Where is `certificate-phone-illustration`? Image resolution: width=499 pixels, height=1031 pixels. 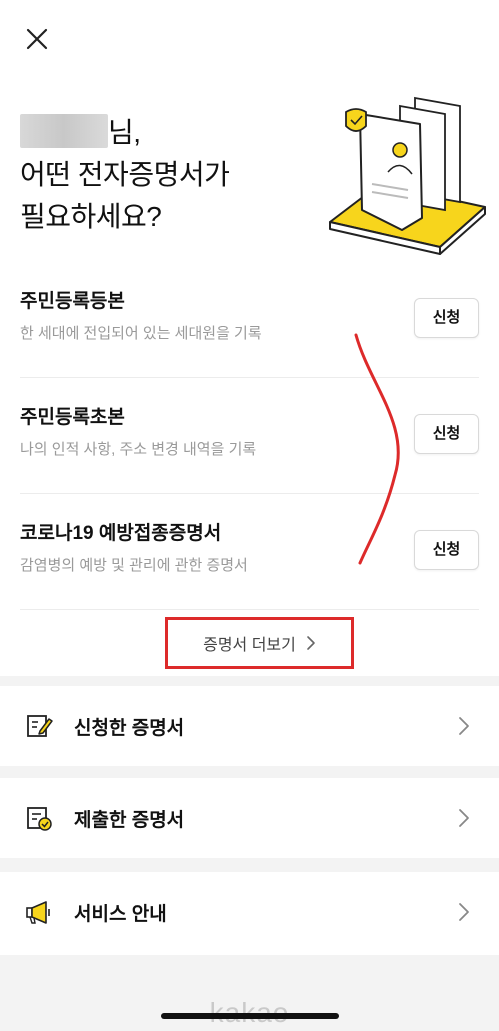
certificate-phone-illustration is located at coordinates (407, 175).